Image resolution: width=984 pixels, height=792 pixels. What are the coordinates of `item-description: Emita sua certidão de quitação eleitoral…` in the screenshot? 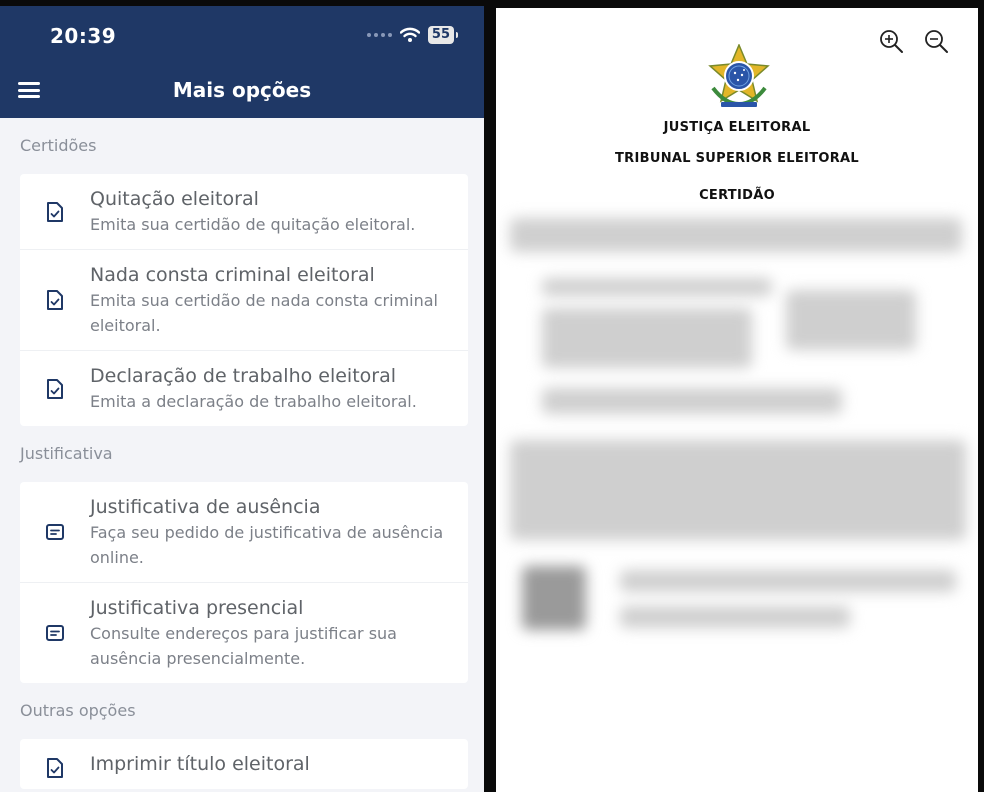 It's located at (253, 224).